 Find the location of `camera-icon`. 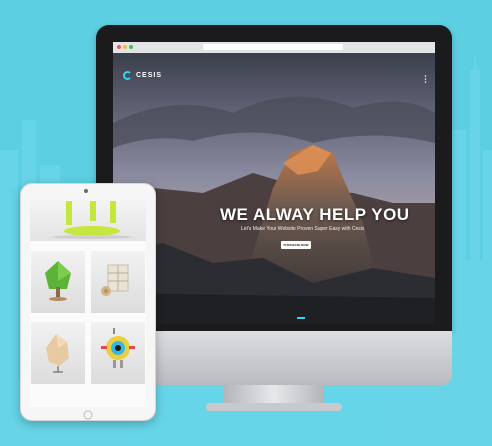

camera-icon is located at coordinates (86, 191).